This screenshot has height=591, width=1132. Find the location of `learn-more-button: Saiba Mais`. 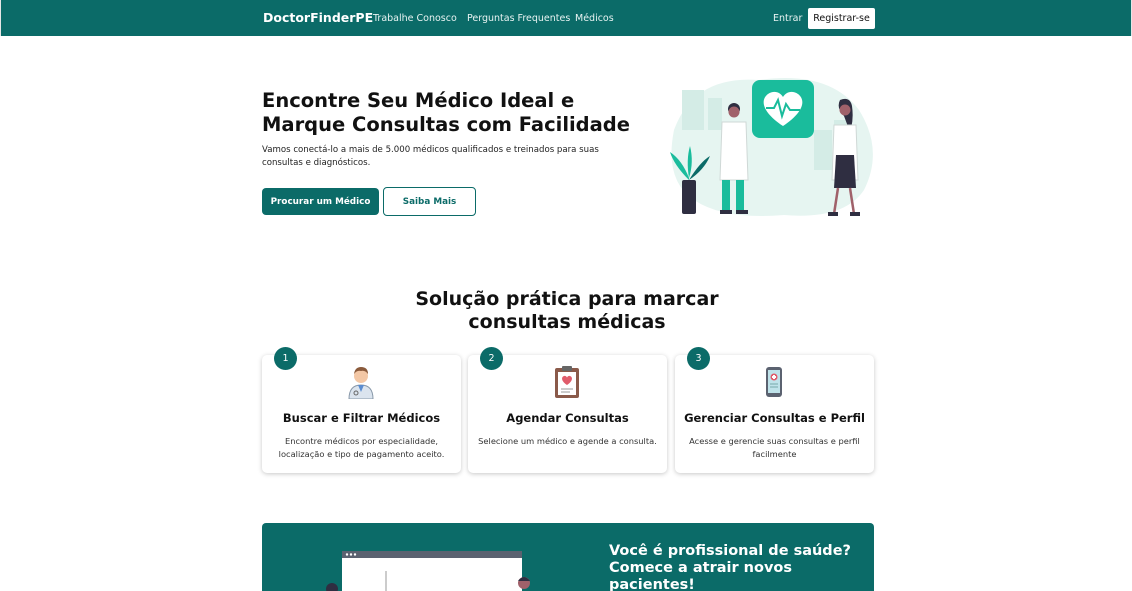

learn-more-button: Saiba Mais is located at coordinates (429, 201).